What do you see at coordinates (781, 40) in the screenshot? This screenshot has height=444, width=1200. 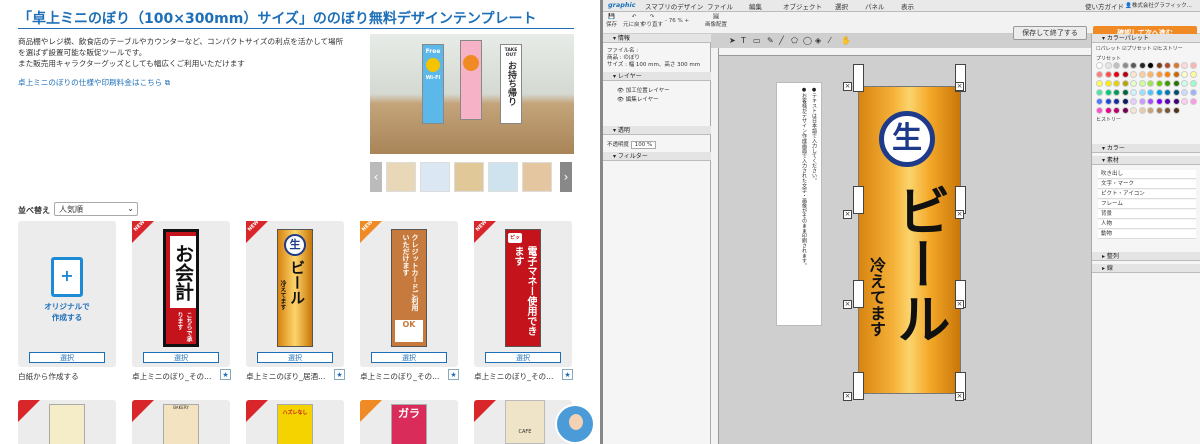 I see `line-tool-icon: ╱` at bounding box center [781, 40].